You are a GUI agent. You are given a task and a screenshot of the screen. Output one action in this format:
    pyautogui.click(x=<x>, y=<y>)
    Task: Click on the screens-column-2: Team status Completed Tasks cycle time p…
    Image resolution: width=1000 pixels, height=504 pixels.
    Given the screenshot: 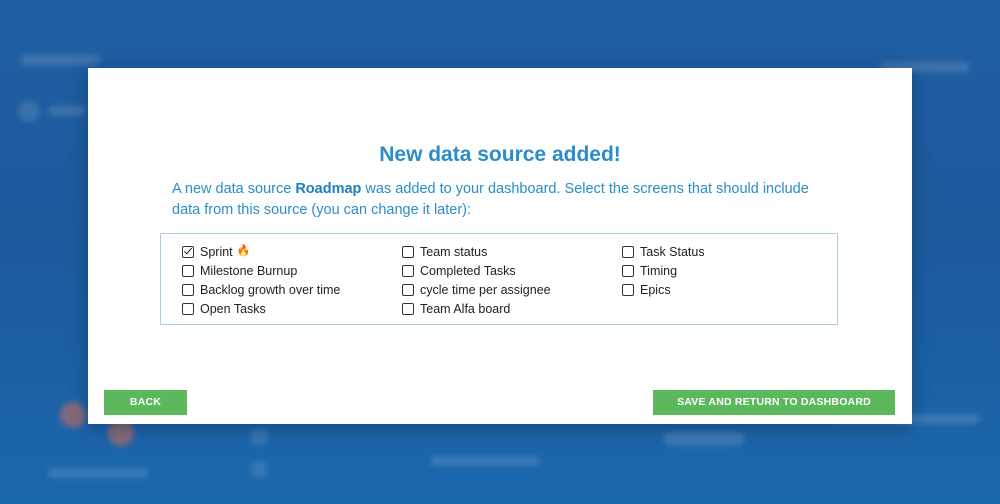 What is the action you would take?
    pyautogui.click(x=476, y=280)
    